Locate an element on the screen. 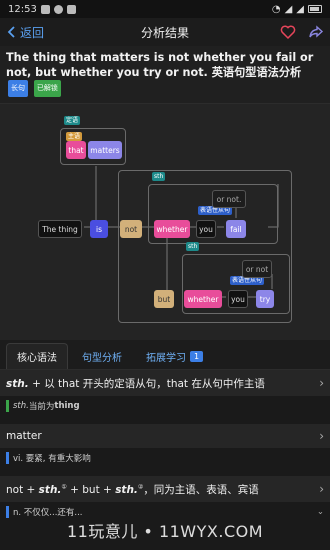  rule-header: not + sth.① + but + sth.②，同为主语、表语、宾语 › is located at coordinates (165, 489).